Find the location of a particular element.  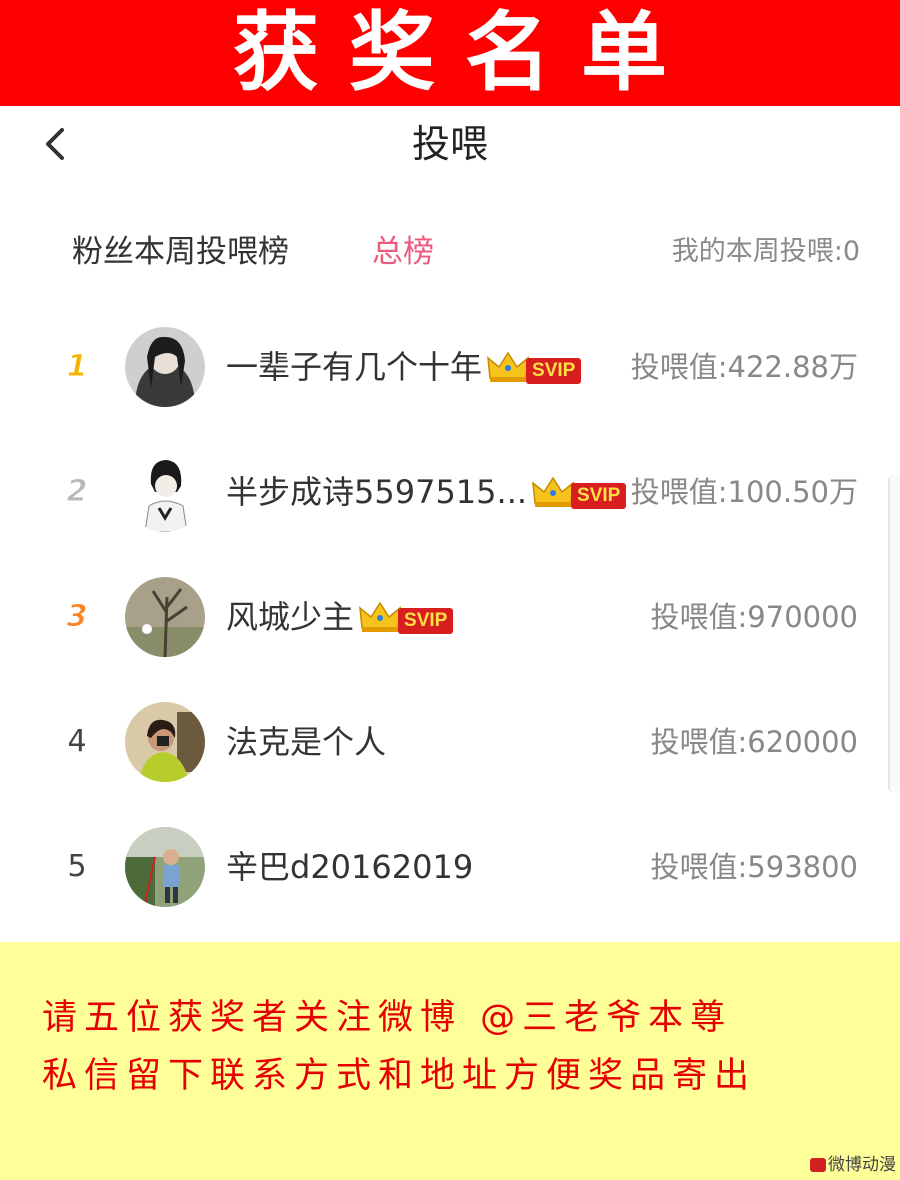

username: 半步成诗5597515... SVIP is located at coordinates (426, 492).